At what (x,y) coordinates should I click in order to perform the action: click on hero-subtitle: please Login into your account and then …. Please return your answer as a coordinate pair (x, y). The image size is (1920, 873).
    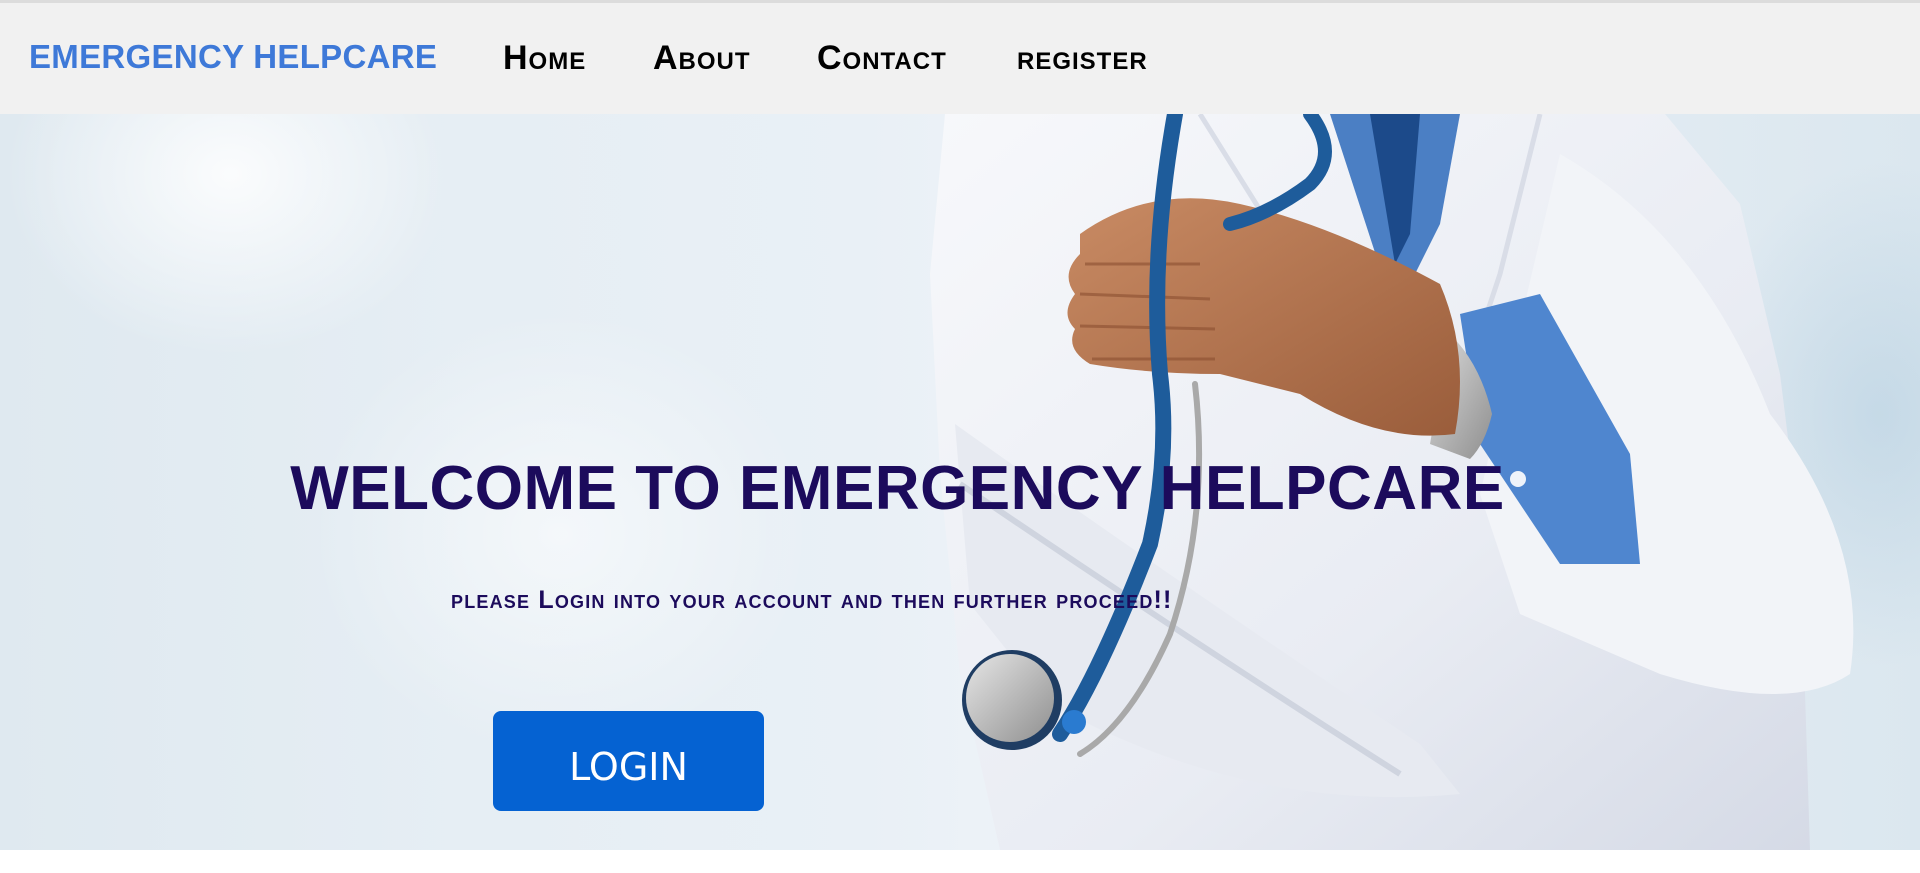
    Looking at the image, I should click on (812, 600).